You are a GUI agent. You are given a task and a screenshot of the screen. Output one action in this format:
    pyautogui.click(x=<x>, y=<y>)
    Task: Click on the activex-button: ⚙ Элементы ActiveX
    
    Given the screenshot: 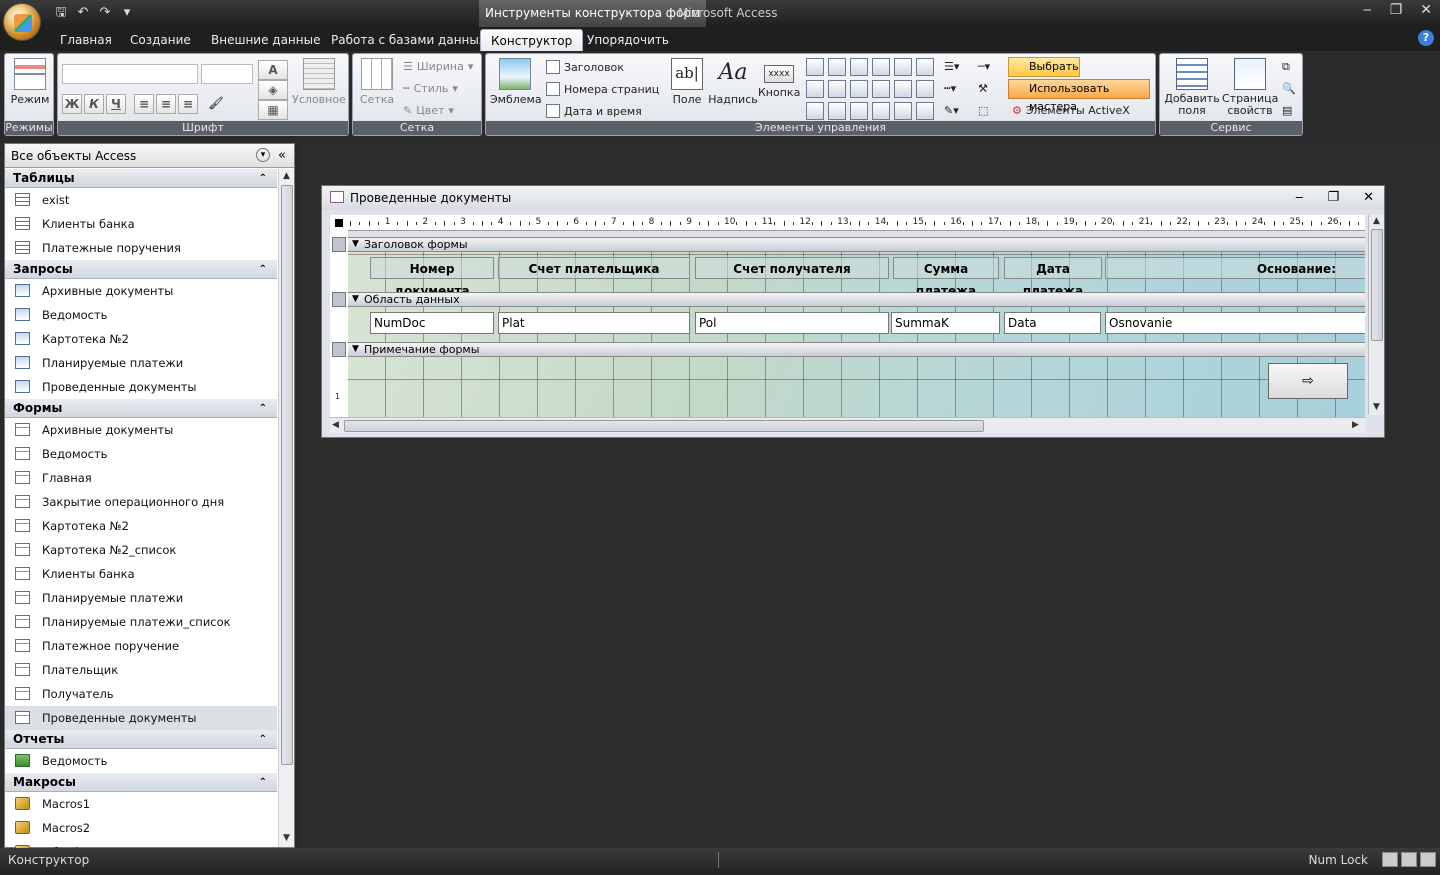 What is the action you would take?
    pyautogui.click(x=1071, y=110)
    